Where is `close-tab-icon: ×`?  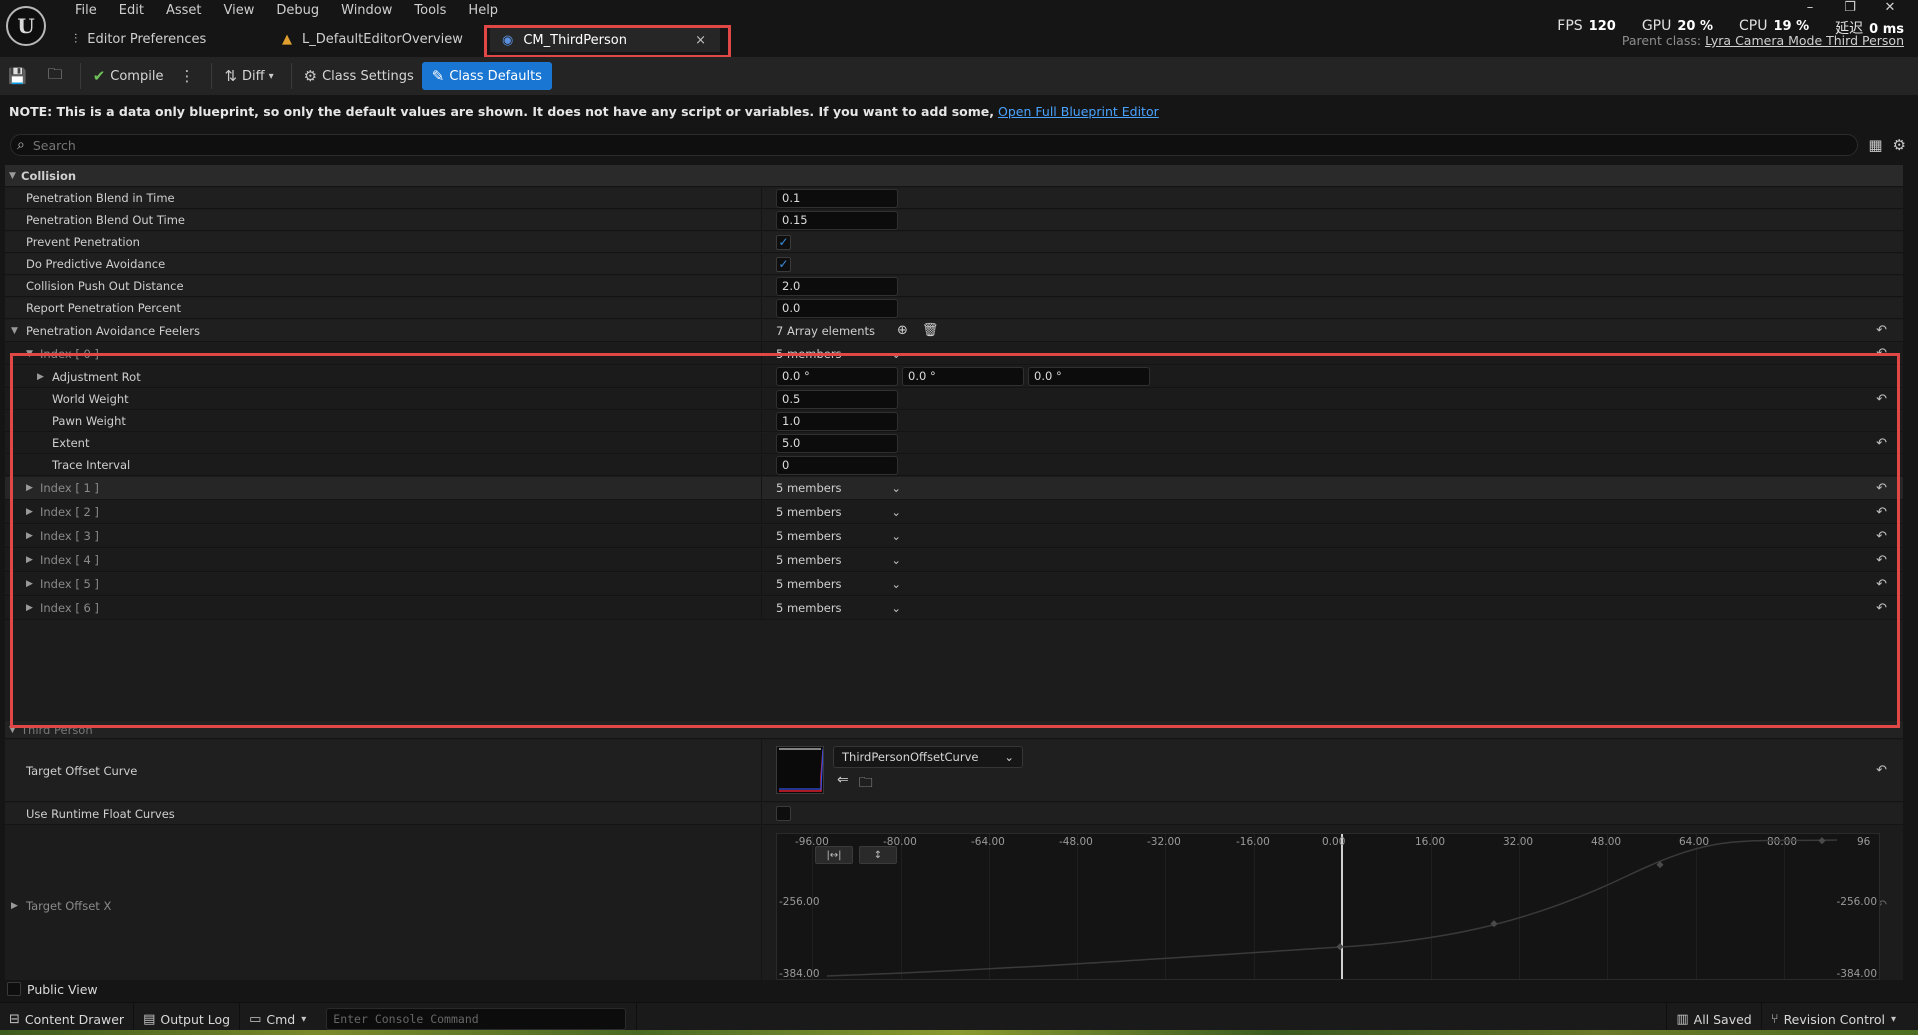 close-tab-icon: × is located at coordinates (700, 40).